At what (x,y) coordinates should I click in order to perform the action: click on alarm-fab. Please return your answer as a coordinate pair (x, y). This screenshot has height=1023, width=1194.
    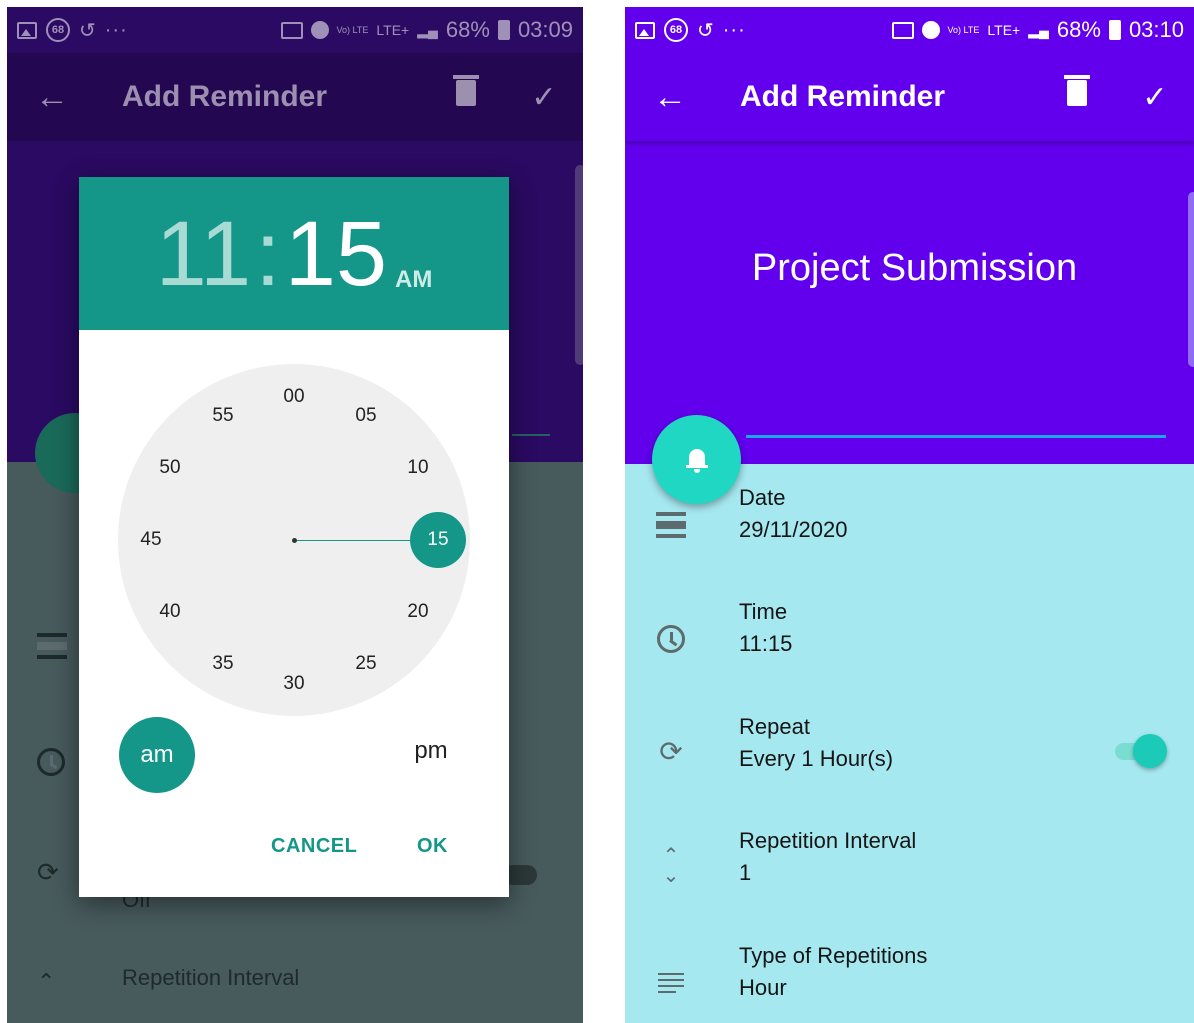
    Looking at the image, I should click on (696, 459).